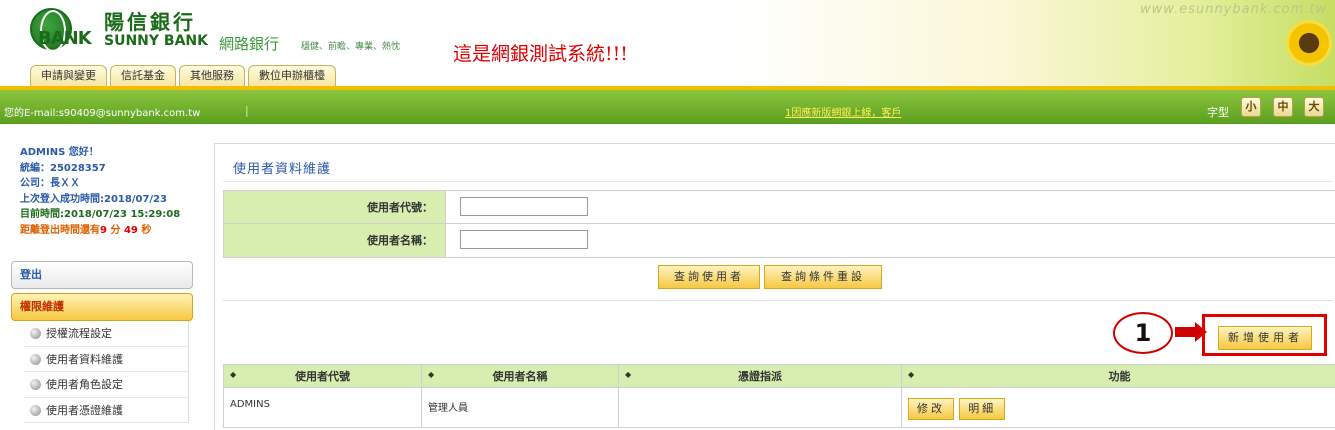 This screenshot has height=430, width=1335. I want to click on font-large-button: 大, so click(1314, 107).